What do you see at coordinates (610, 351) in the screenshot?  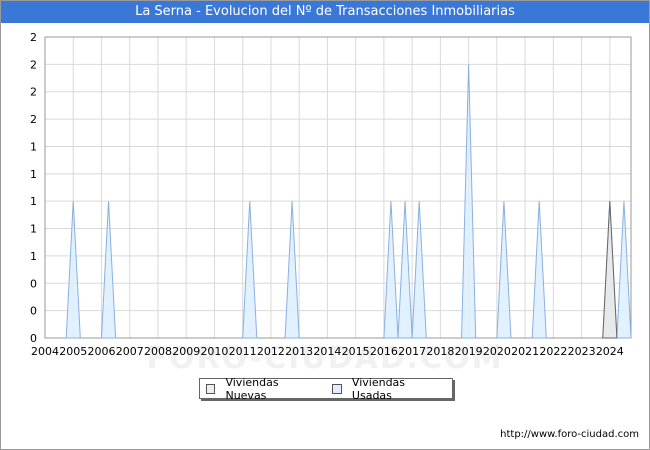 I see `x-tick-label: 2024` at bounding box center [610, 351].